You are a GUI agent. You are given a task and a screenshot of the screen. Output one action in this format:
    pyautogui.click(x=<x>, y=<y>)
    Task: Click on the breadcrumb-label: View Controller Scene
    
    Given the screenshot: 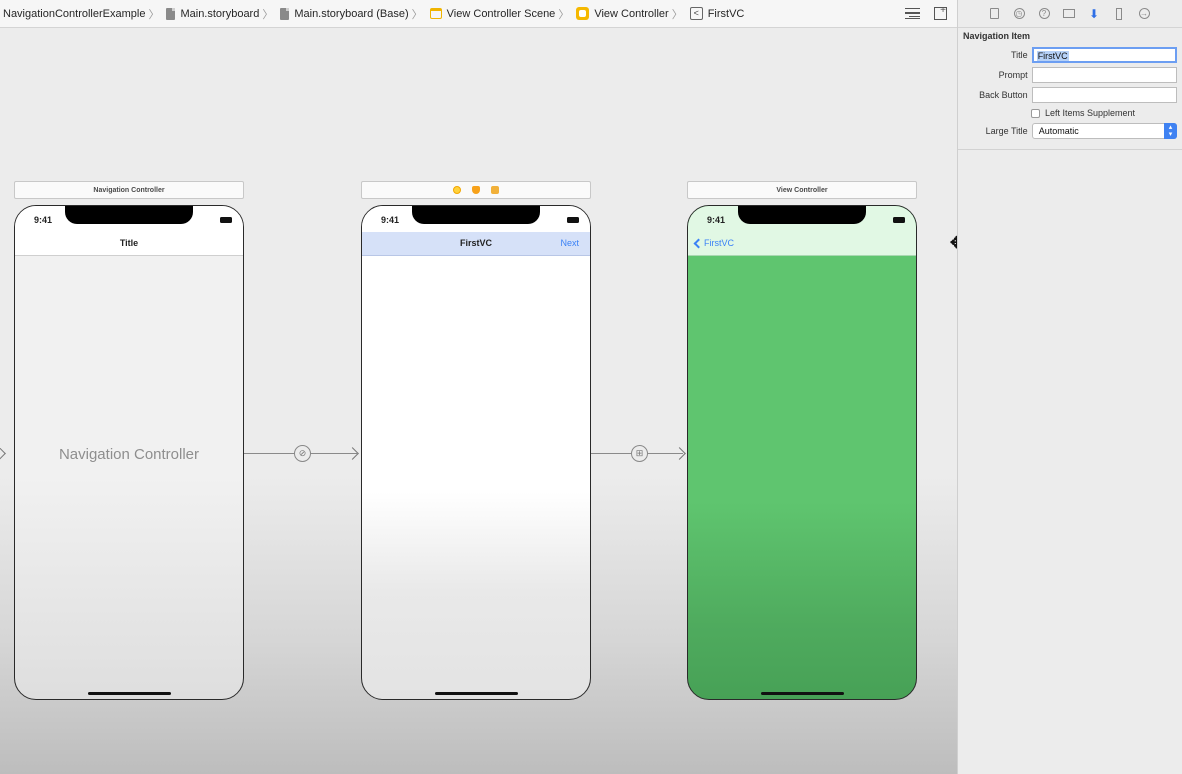 What is the action you would take?
    pyautogui.click(x=501, y=13)
    